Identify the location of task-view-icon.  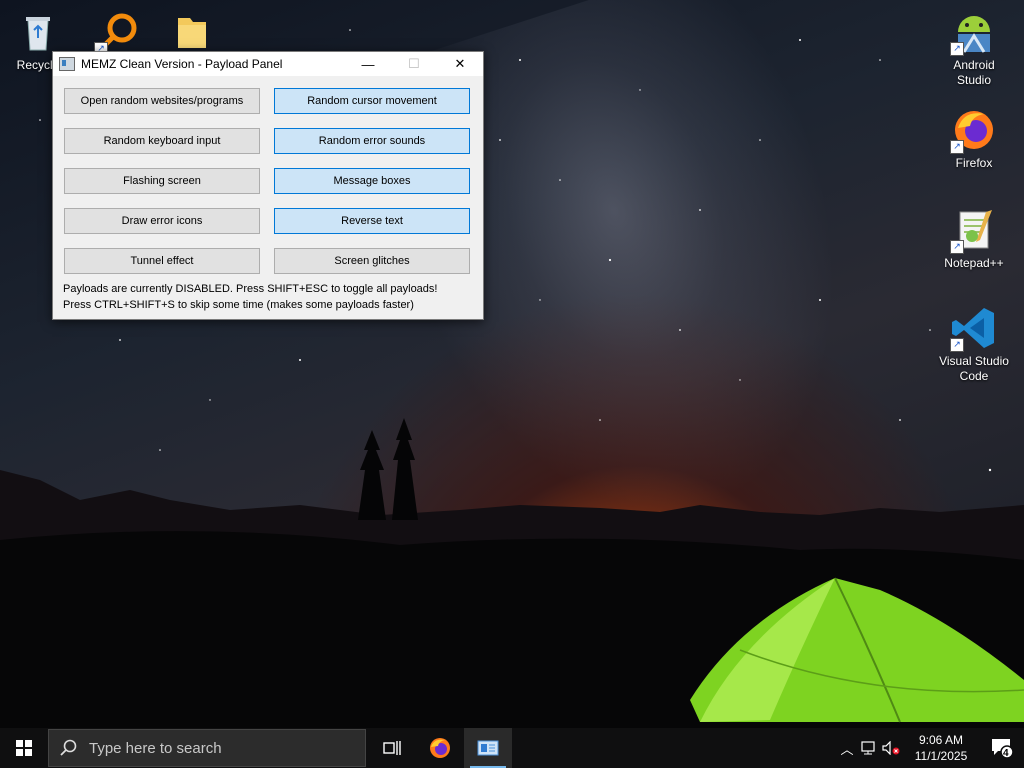
(392, 748).